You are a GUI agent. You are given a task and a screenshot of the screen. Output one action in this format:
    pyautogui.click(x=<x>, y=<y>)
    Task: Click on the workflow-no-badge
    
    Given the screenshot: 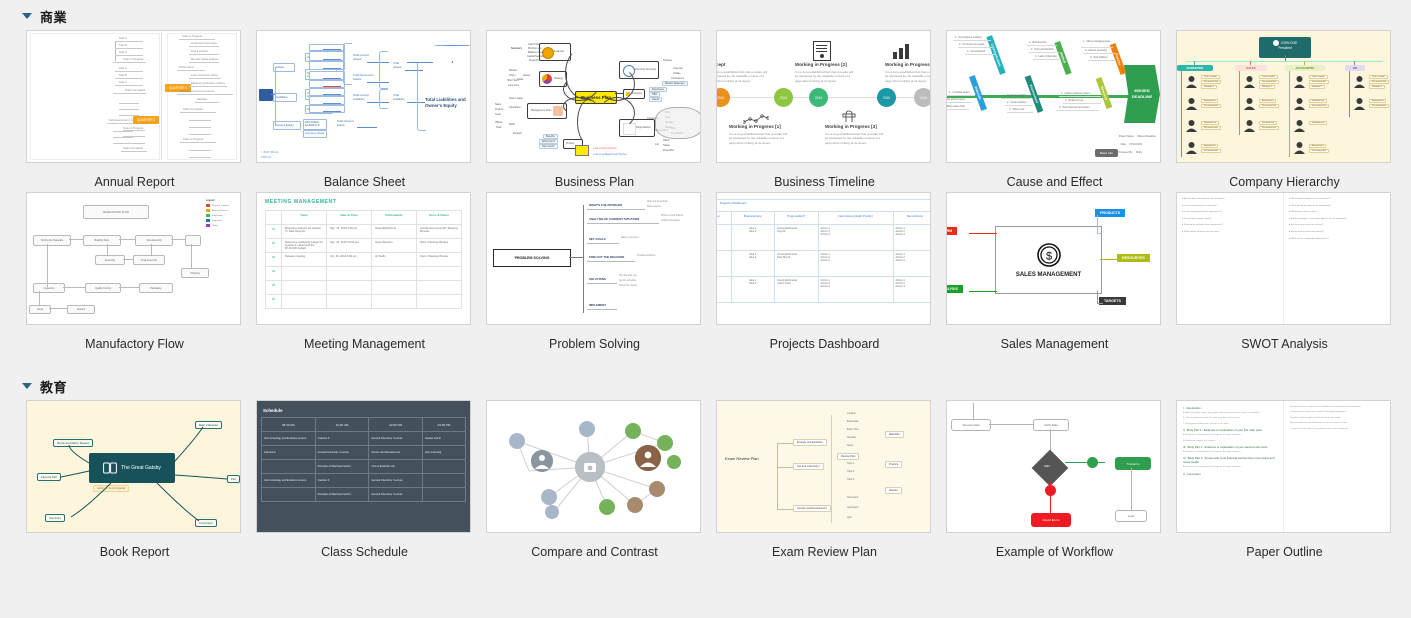 What is the action you would take?
    pyautogui.click(x=1050, y=490)
    